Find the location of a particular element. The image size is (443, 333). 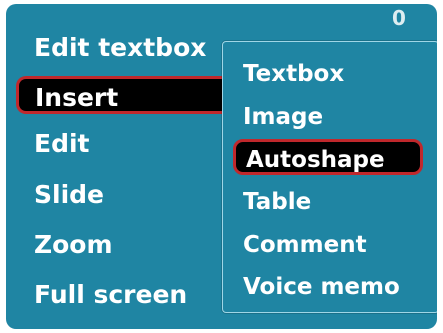

menu-item-slide: Slide is located at coordinates (69, 195).